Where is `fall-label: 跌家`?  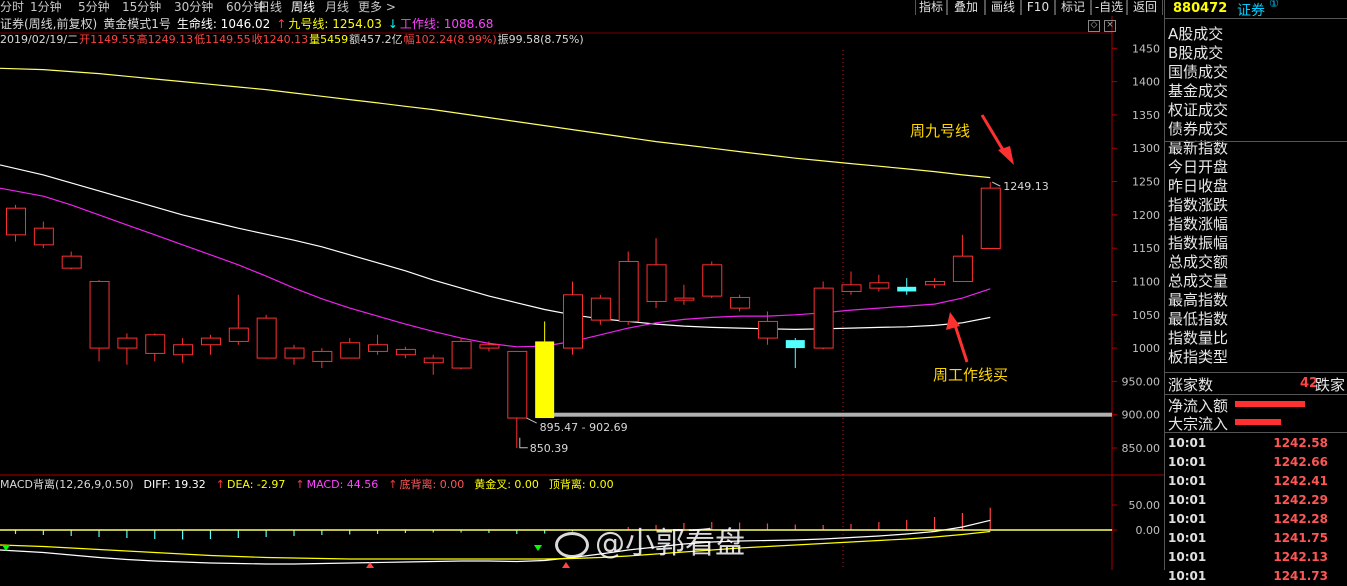
fall-label: 跌家 is located at coordinates (1330, 385).